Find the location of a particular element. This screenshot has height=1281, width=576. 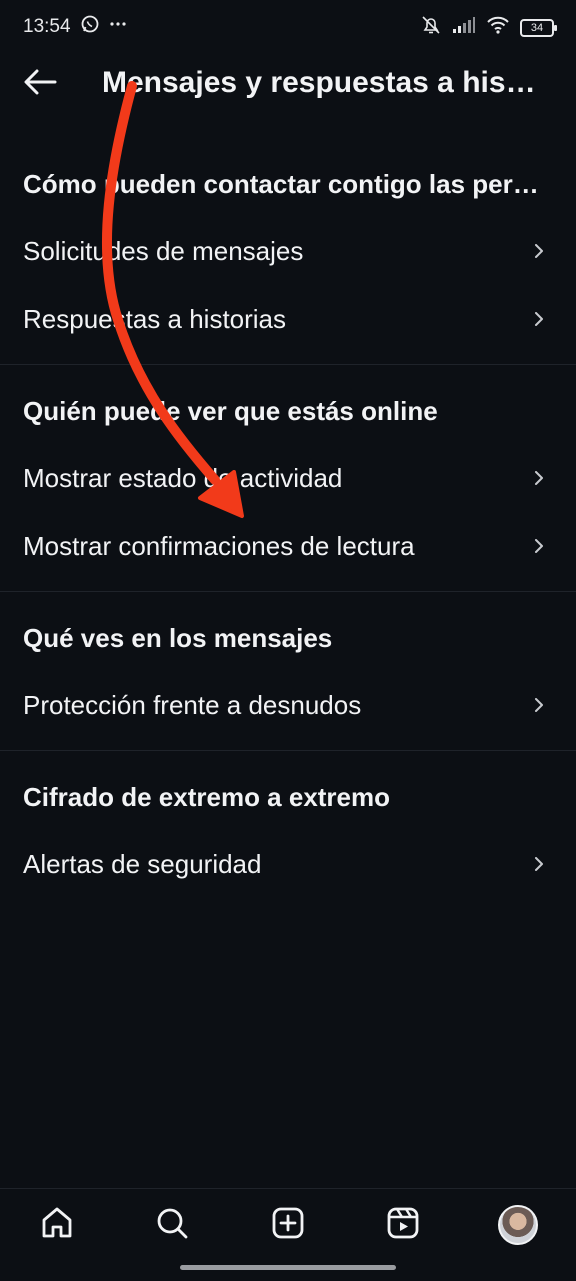

reels-icon is located at coordinates (403, 1225).